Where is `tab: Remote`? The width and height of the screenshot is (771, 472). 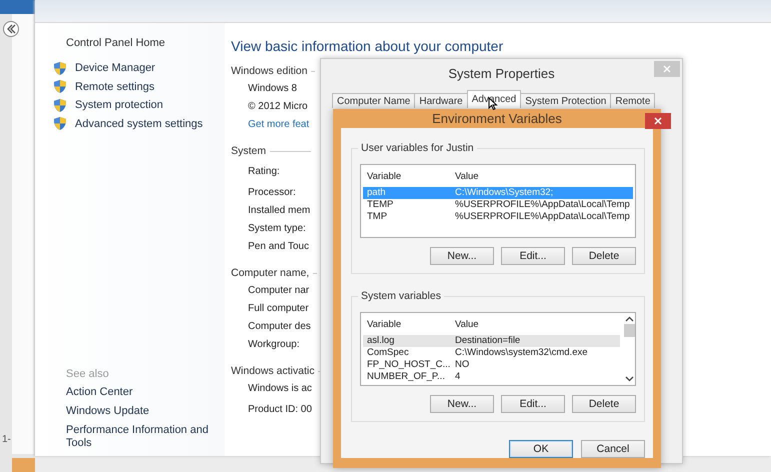
tab: Remote is located at coordinates (633, 100).